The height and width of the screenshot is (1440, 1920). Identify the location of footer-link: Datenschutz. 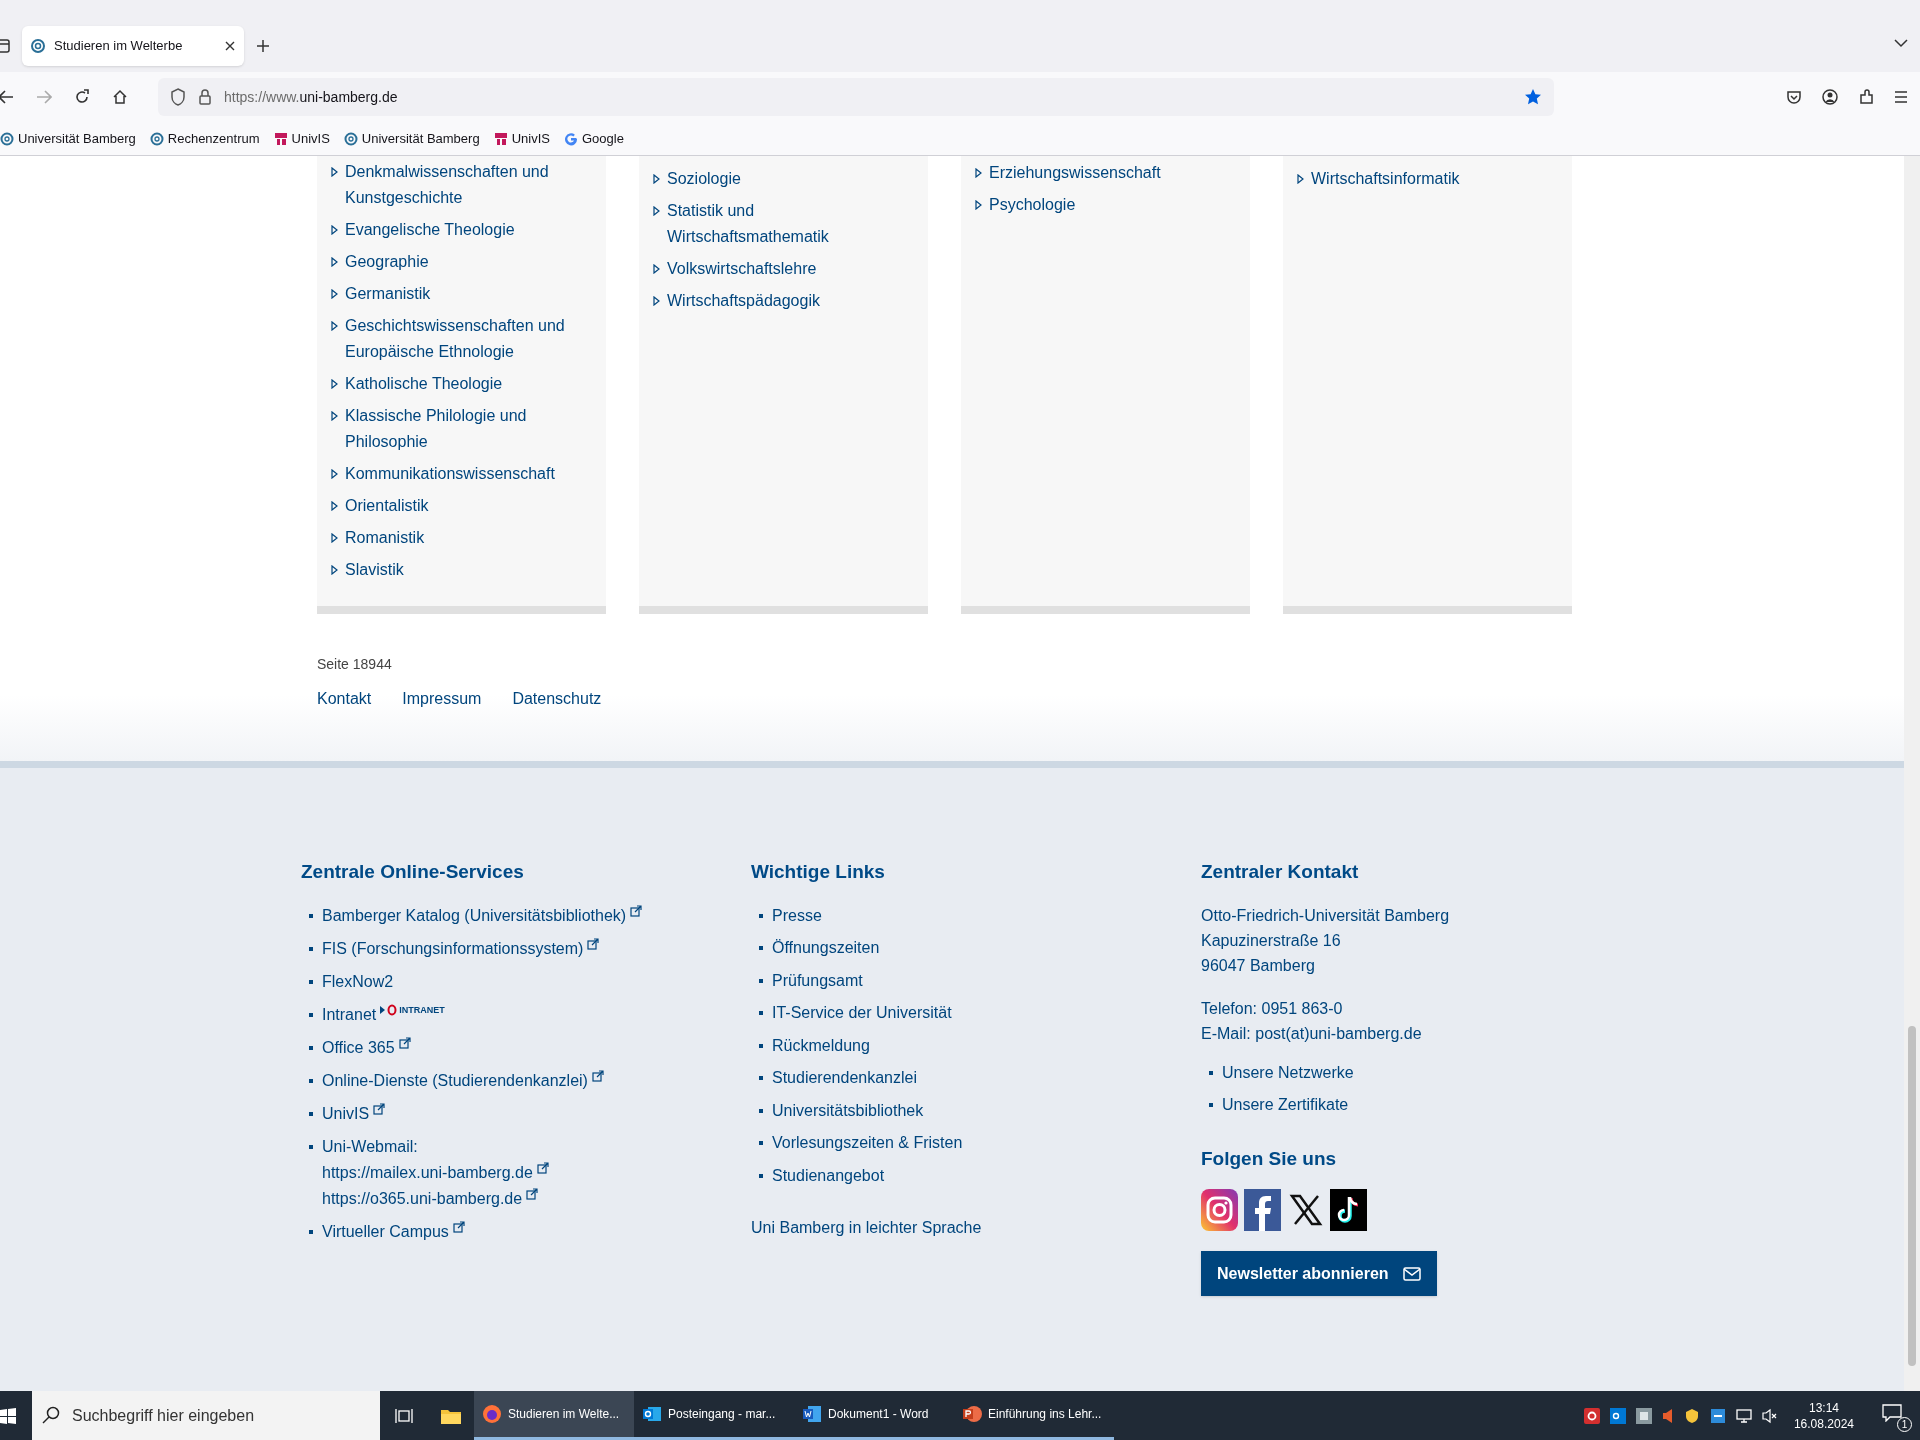
(557, 699).